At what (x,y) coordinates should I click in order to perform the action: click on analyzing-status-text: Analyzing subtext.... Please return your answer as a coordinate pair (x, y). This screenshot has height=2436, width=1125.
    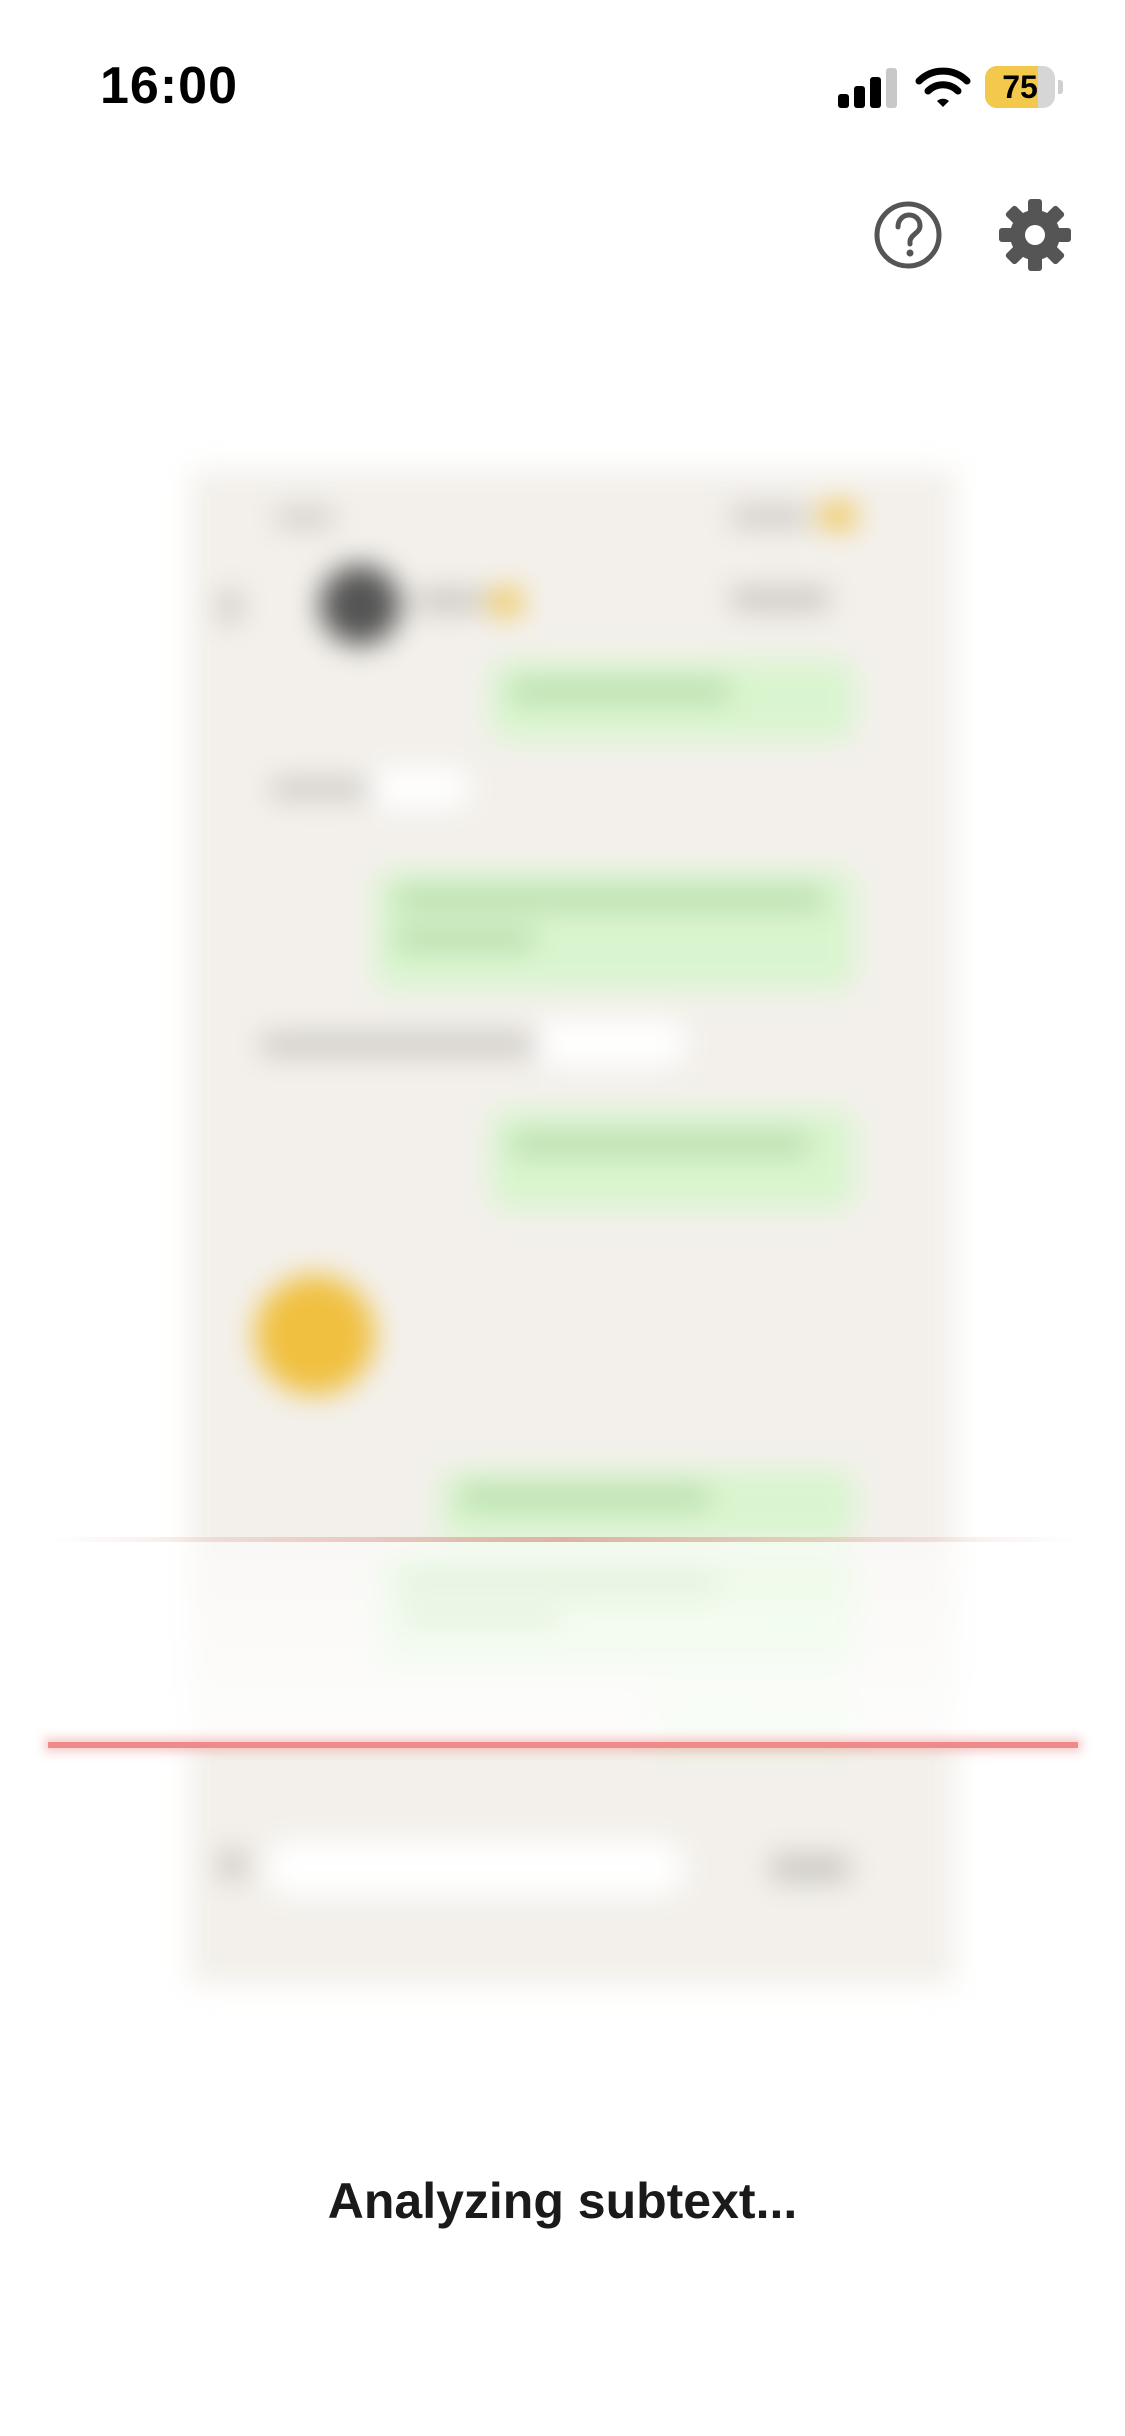
    Looking at the image, I should click on (562, 2201).